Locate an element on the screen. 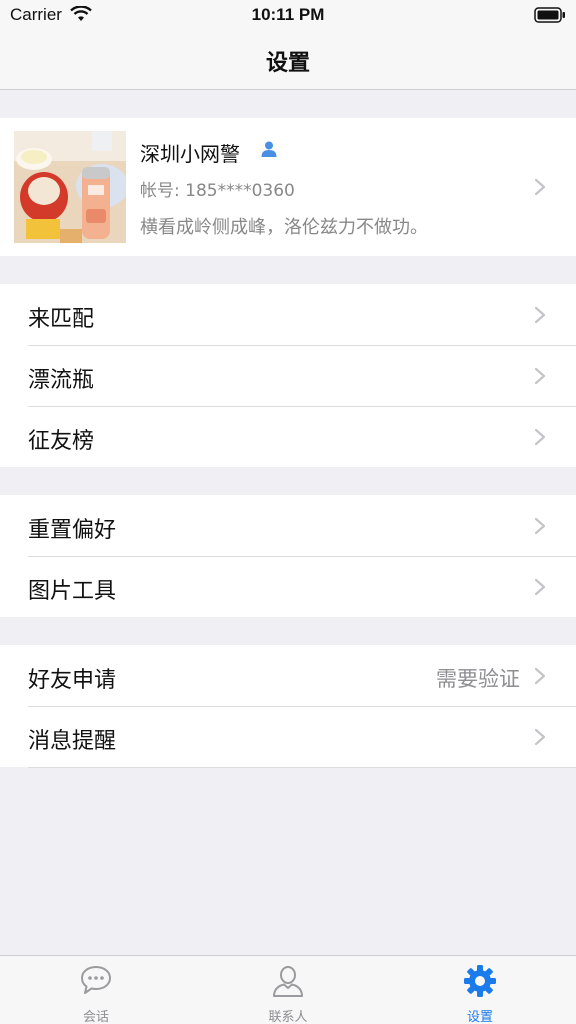 The width and height of the screenshot is (576, 1024). row-value: 需要验证 is located at coordinates (478, 679).